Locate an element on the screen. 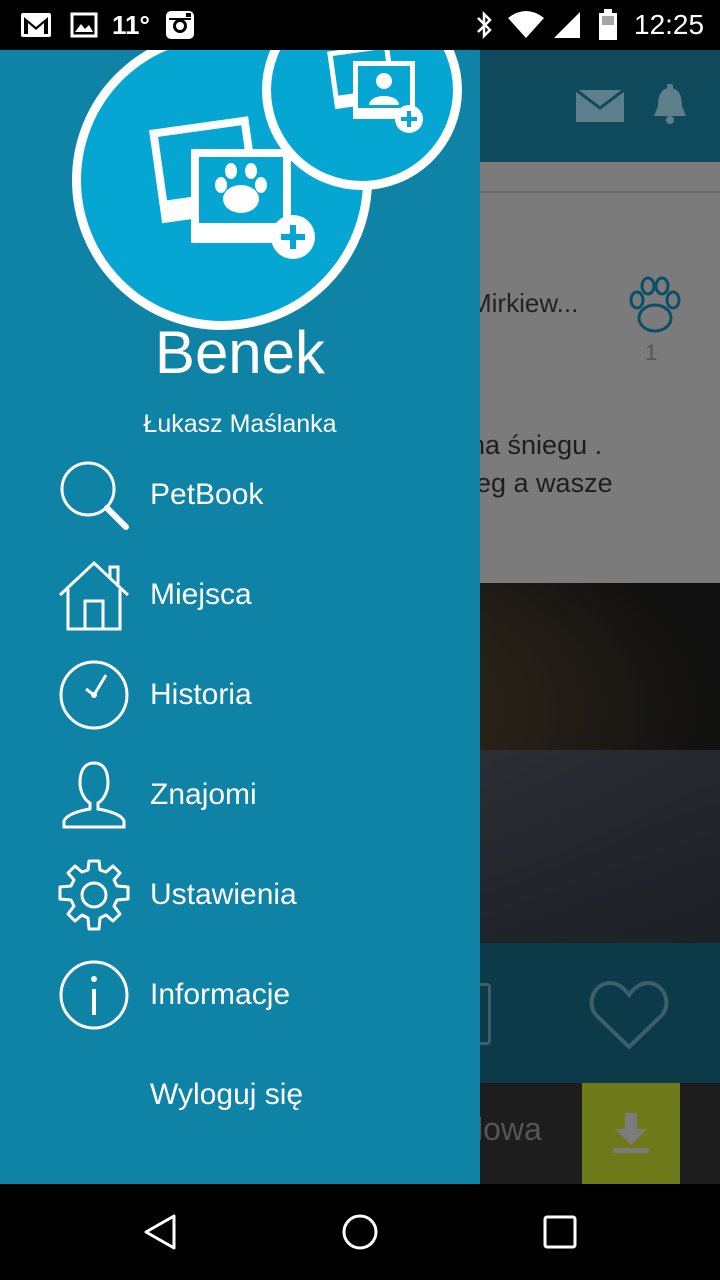 This screenshot has width=720, height=1280. clock-icon is located at coordinates (94, 695).